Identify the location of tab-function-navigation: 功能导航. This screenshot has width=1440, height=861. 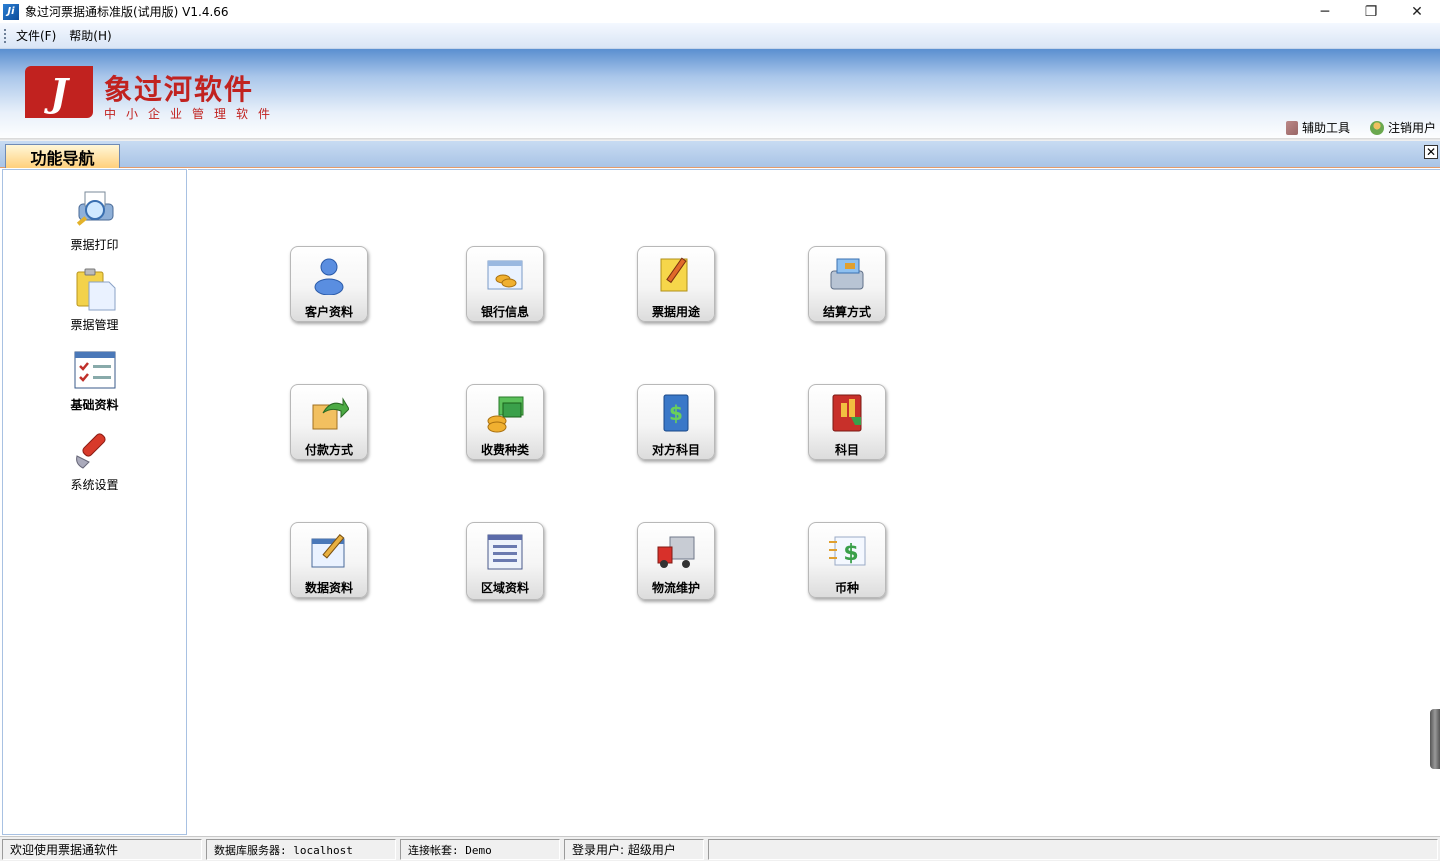
(62, 156).